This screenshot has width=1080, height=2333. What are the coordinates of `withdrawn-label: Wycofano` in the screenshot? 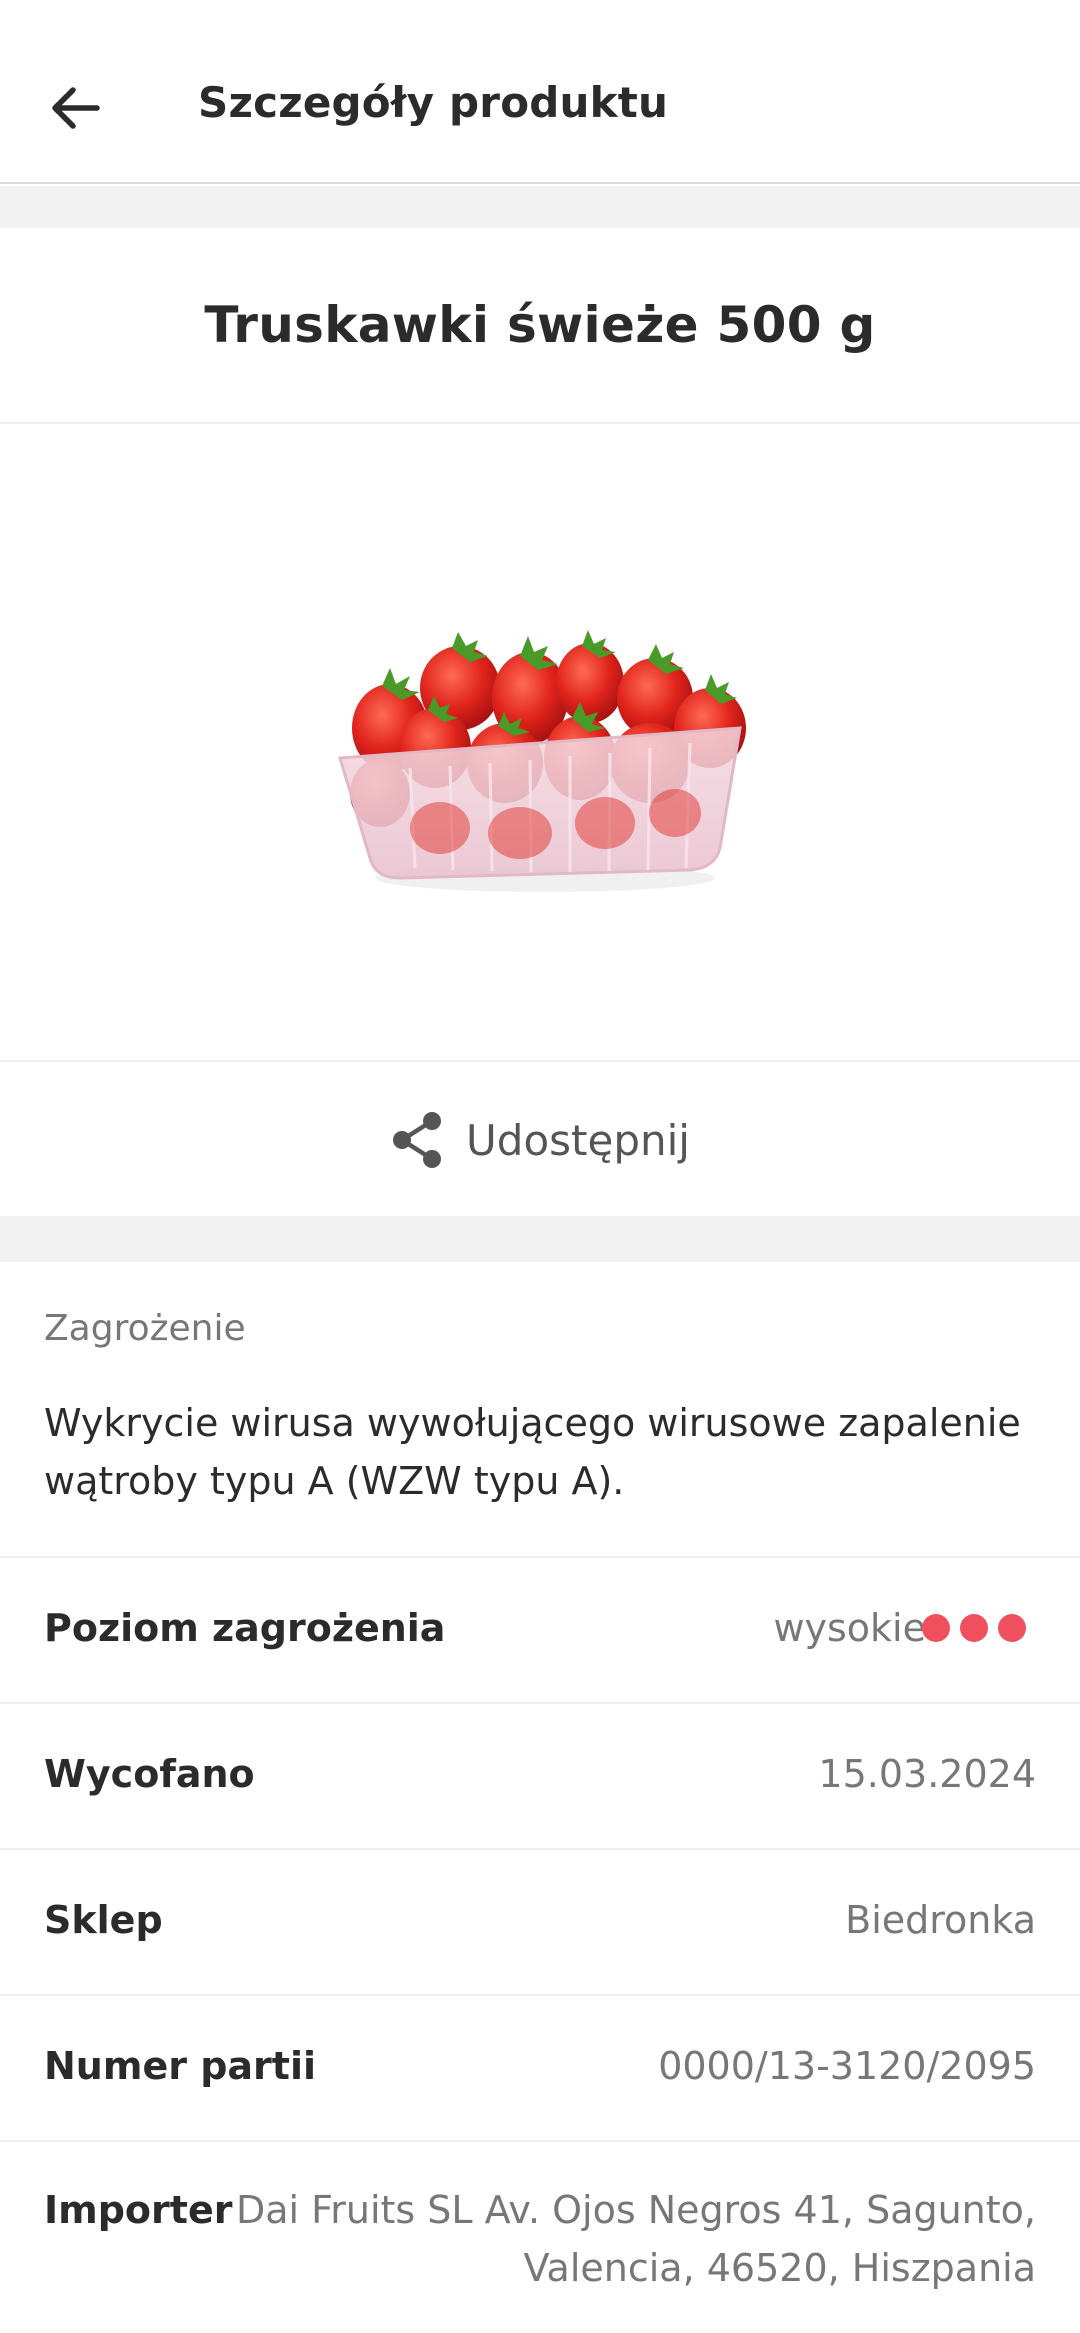 It's located at (149, 1774).